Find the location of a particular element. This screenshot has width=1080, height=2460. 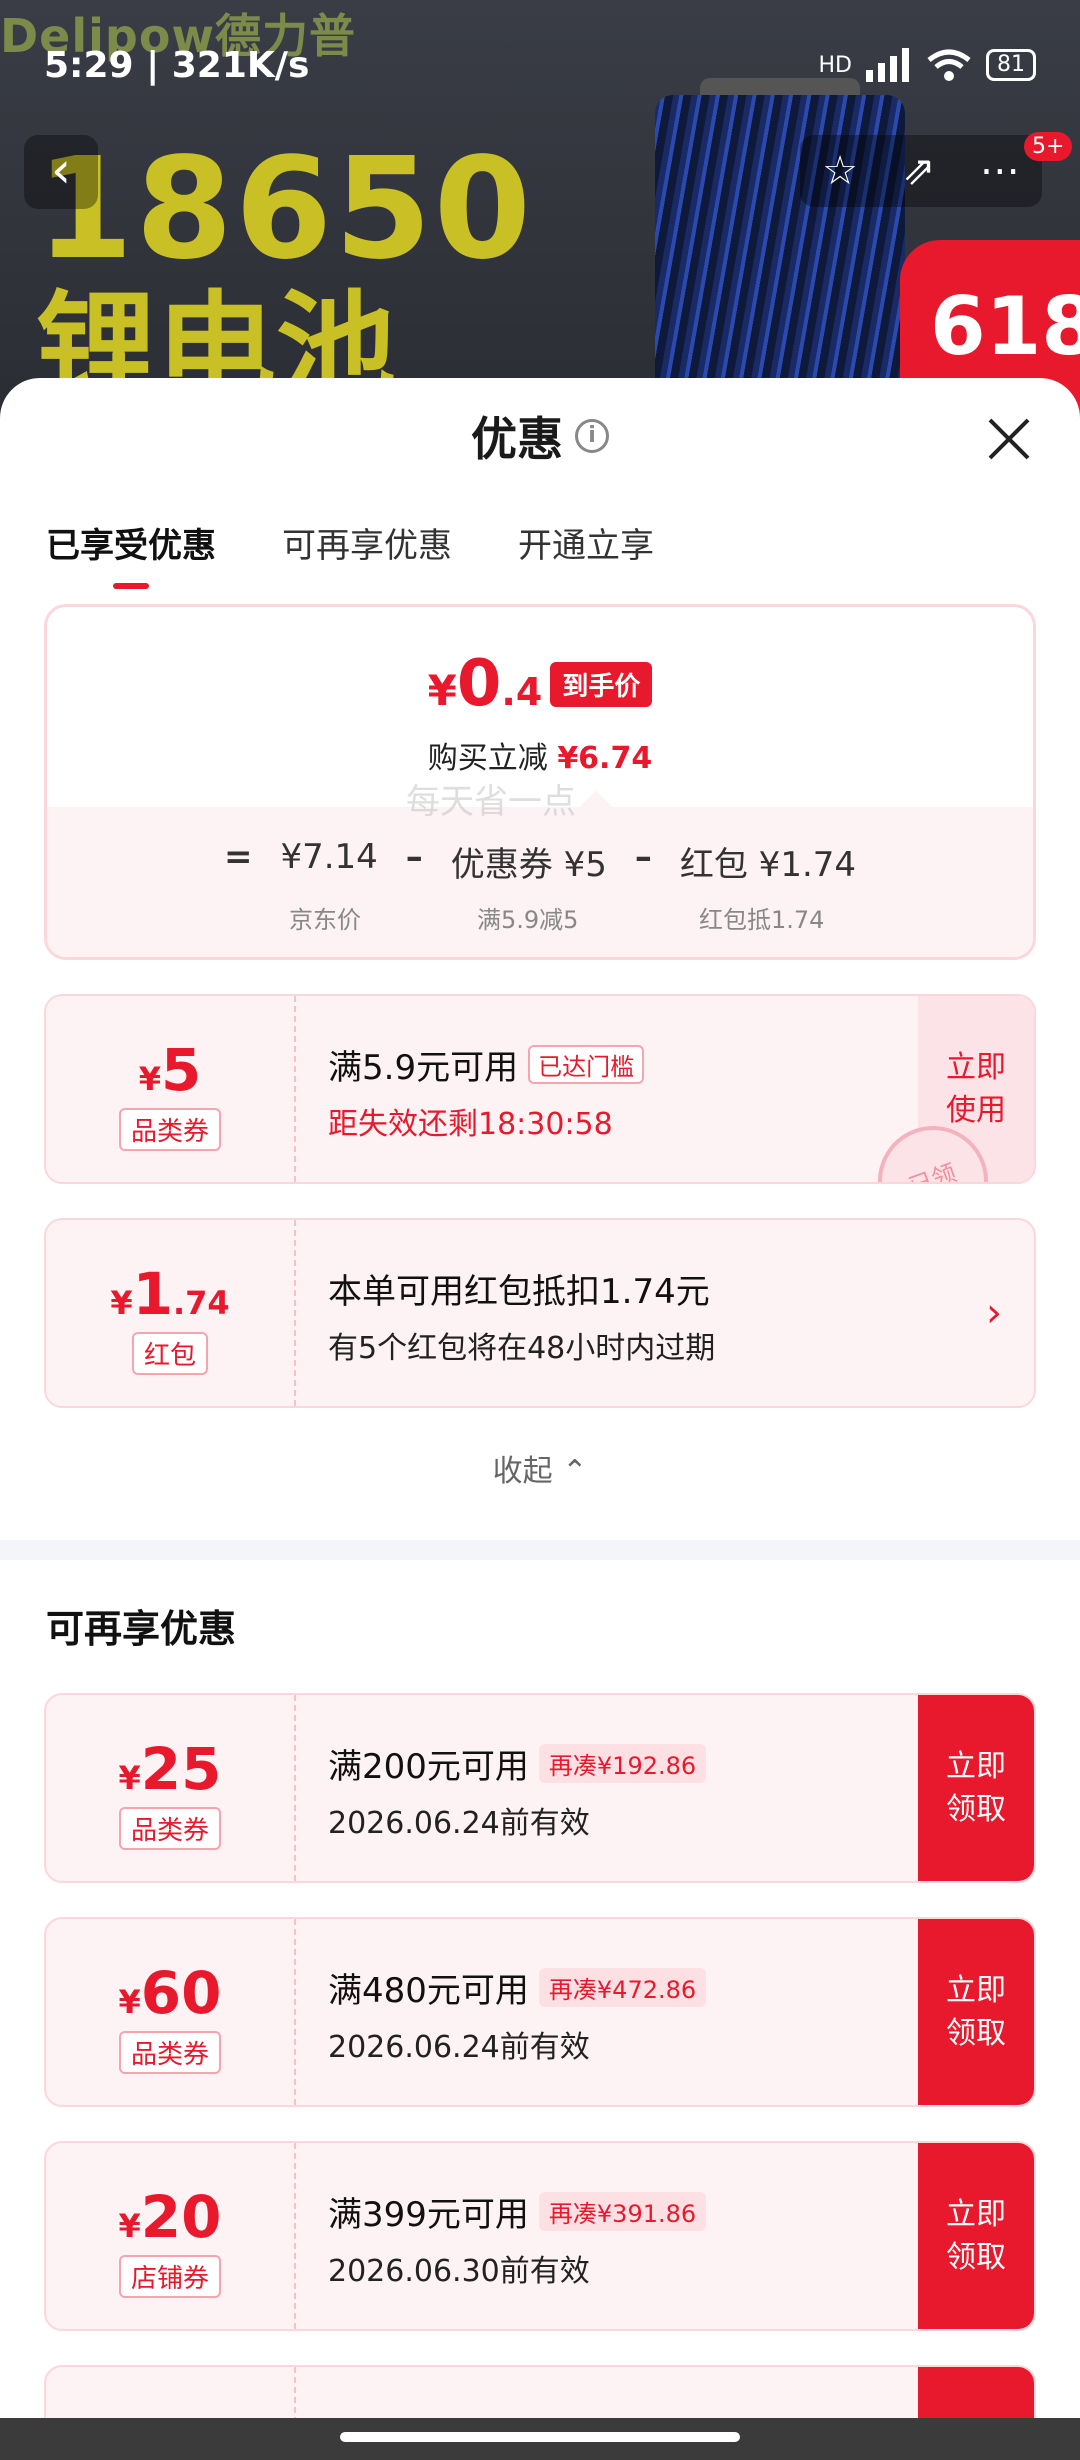

coupon-condition: 满399元可用 is located at coordinates (428, 2215).